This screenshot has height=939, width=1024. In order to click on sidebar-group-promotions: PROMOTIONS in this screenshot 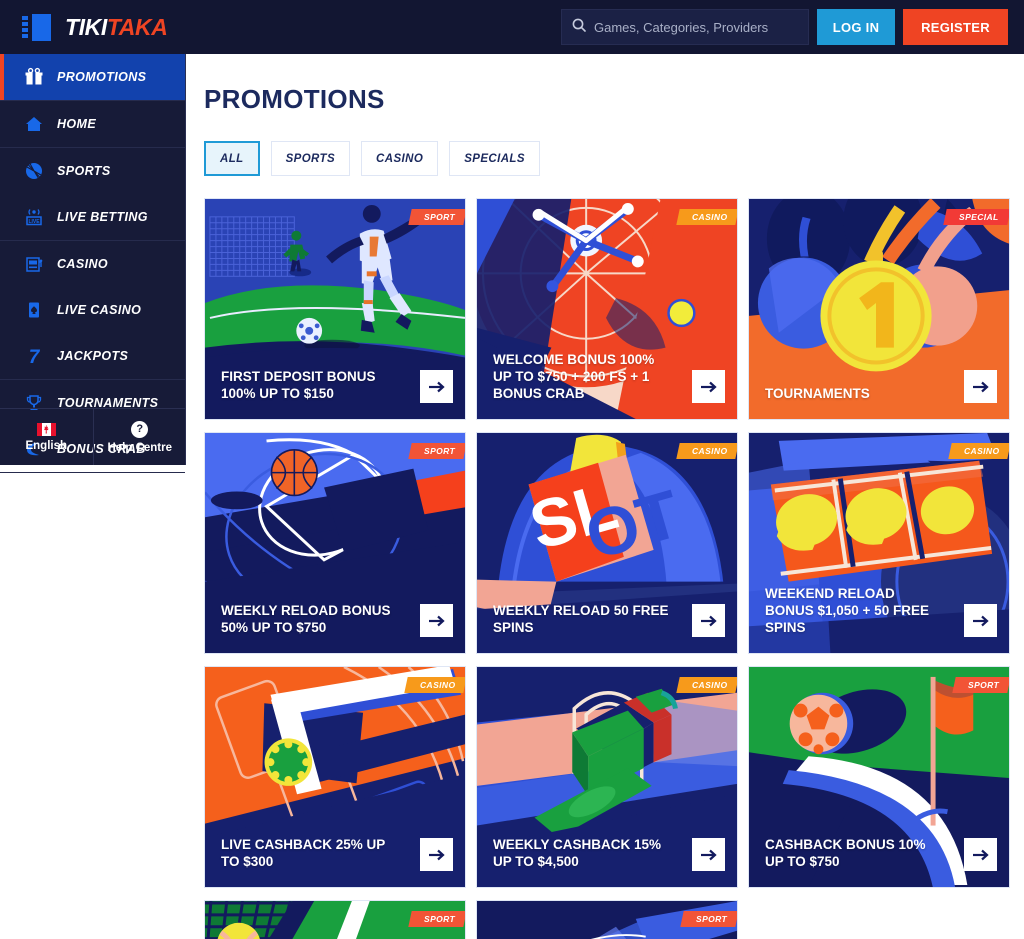, I will do `click(92, 77)`.